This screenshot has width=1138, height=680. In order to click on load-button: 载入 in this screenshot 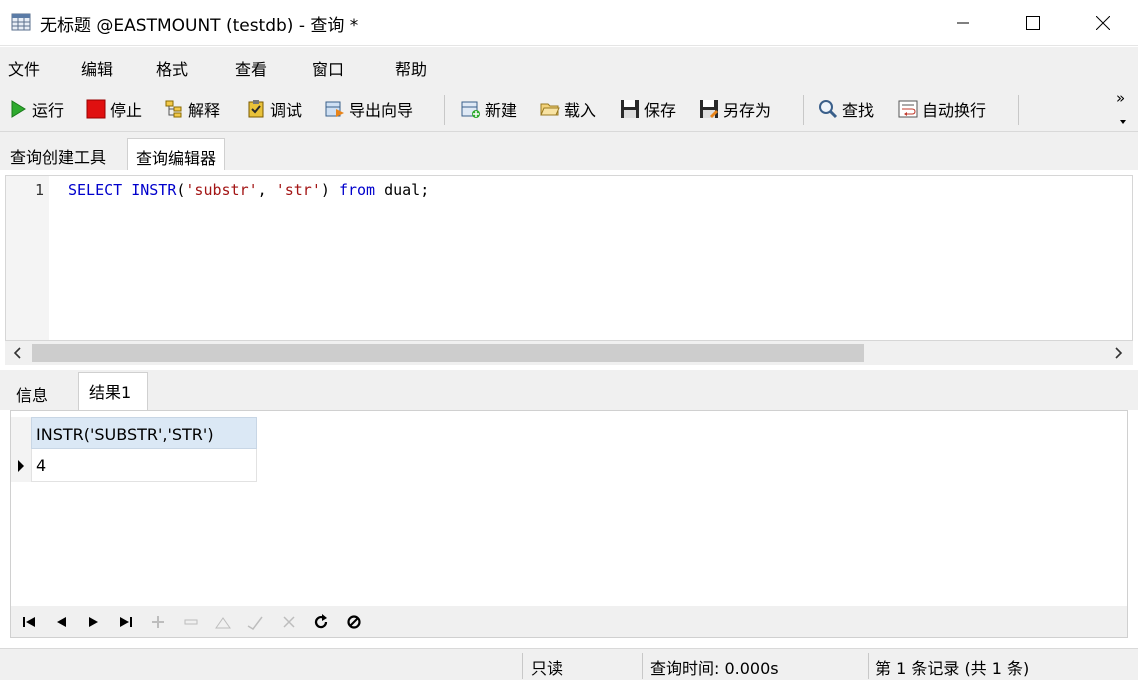, I will do `click(568, 109)`.